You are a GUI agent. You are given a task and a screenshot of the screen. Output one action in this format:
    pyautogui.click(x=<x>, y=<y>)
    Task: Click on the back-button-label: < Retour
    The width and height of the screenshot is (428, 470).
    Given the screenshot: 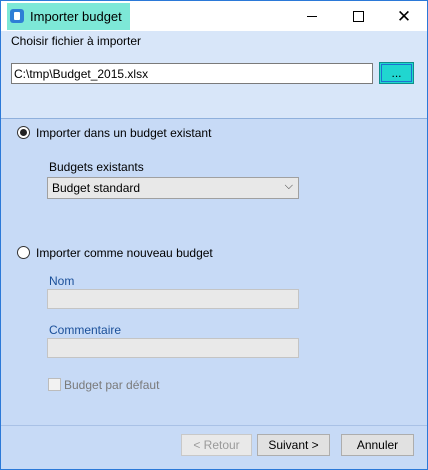 What is the action you would take?
    pyautogui.click(x=216, y=445)
    